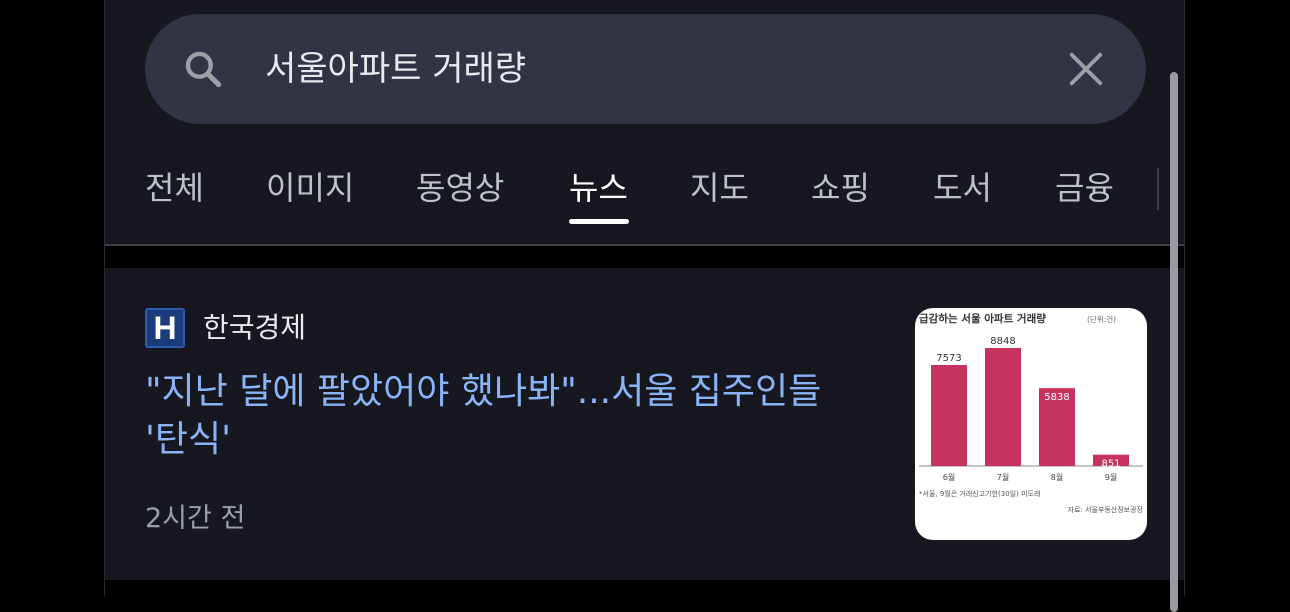 The width and height of the screenshot is (1290, 612). Describe the element at coordinates (982, 318) in the screenshot. I see `chart-title: 급감하는 서울 아파트 거래량` at that location.